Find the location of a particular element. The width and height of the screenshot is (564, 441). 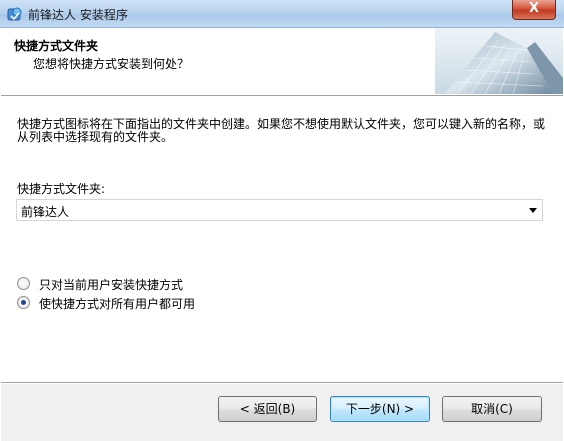

window-title: 前锋达人 安装程序 is located at coordinates (78, 15).